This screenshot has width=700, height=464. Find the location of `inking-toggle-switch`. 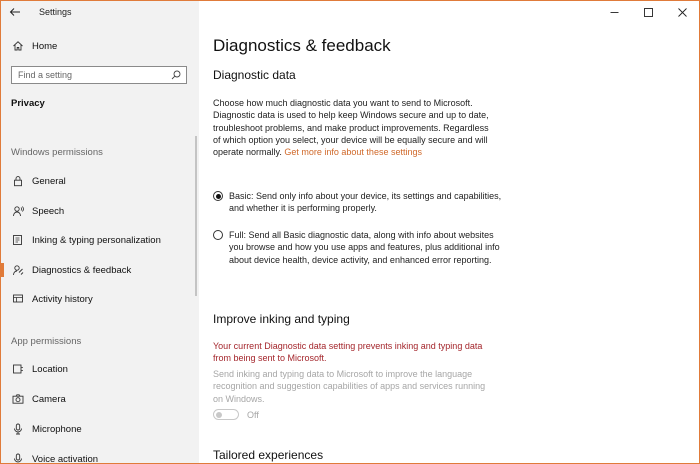

inking-toggle-switch is located at coordinates (226, 414).